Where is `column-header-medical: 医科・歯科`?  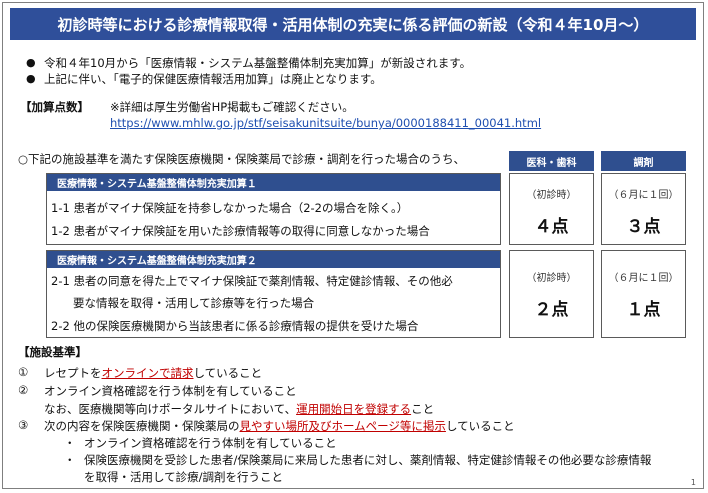 column-header-medical: 医科・歯科 is located at coordinates (551, 161).